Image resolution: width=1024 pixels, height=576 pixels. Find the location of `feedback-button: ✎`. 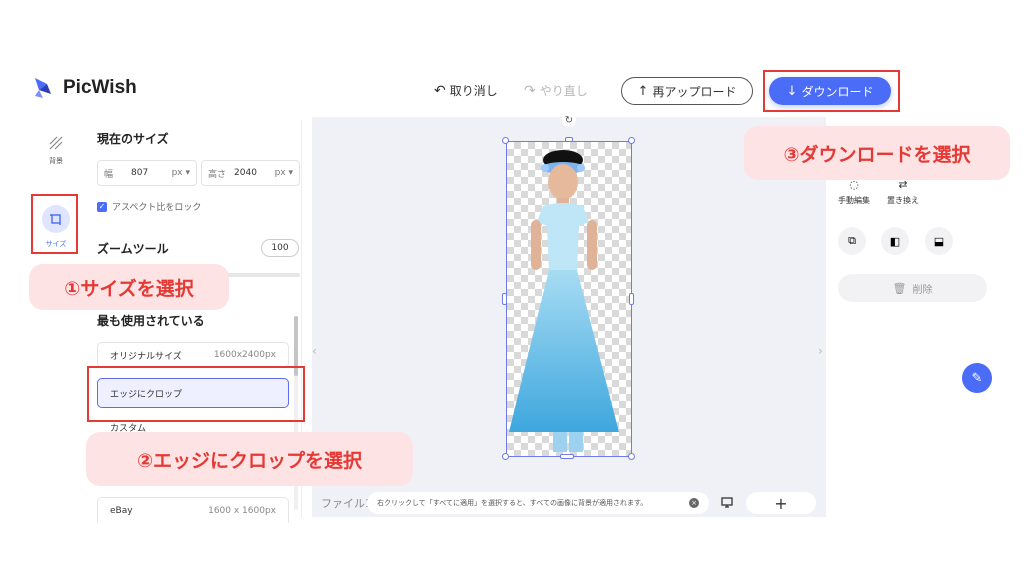

feedback-button: ✎ is located at coordinates (977, 378).